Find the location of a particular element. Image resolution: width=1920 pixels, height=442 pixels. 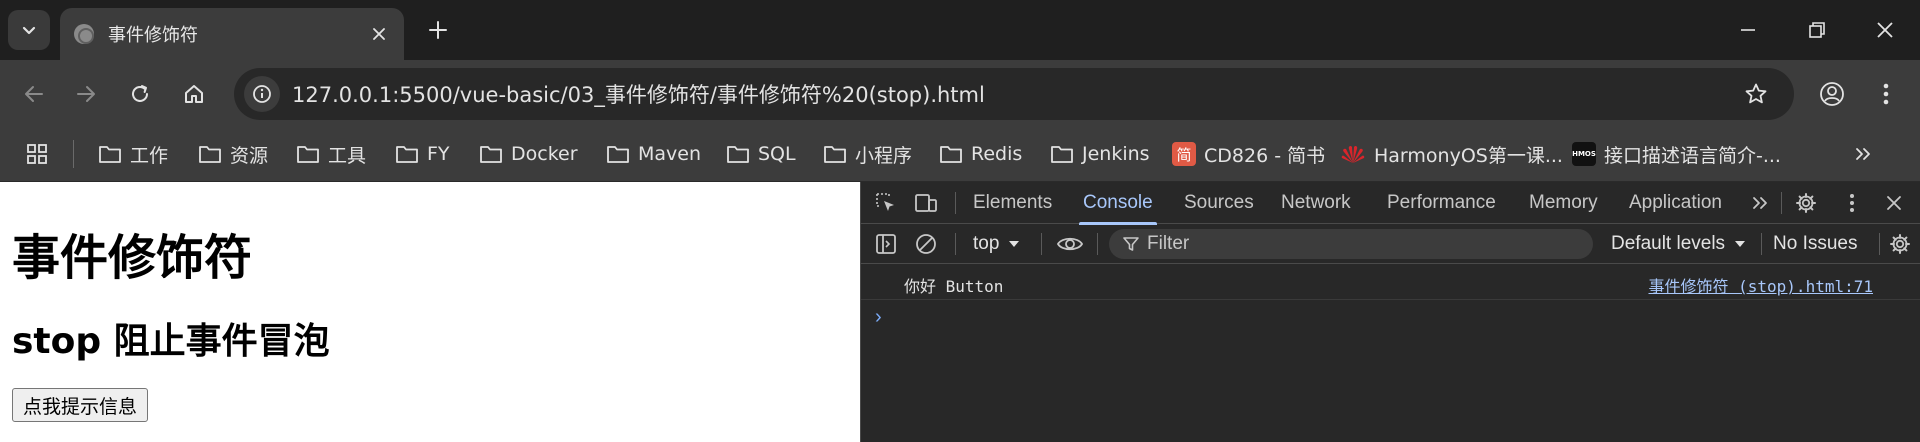

devtools-menu-button is located at coordinates (1852, 203).